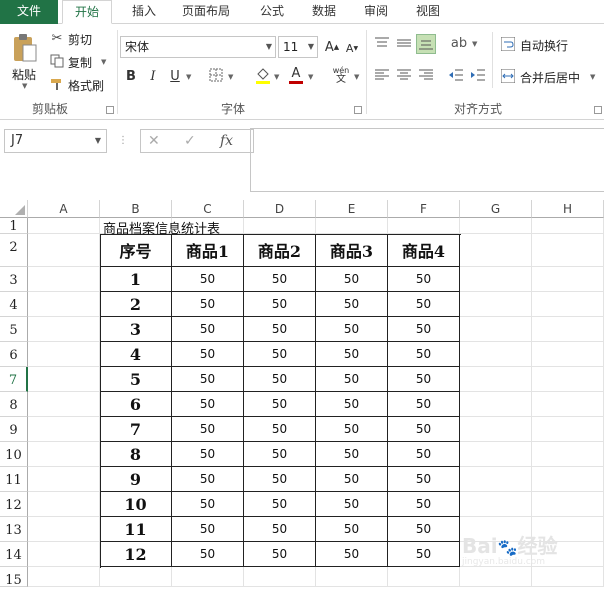 Image resolution: width=604 pixels, height=598 pixels. I want to click on column-header-a: A, so click(64, 209).